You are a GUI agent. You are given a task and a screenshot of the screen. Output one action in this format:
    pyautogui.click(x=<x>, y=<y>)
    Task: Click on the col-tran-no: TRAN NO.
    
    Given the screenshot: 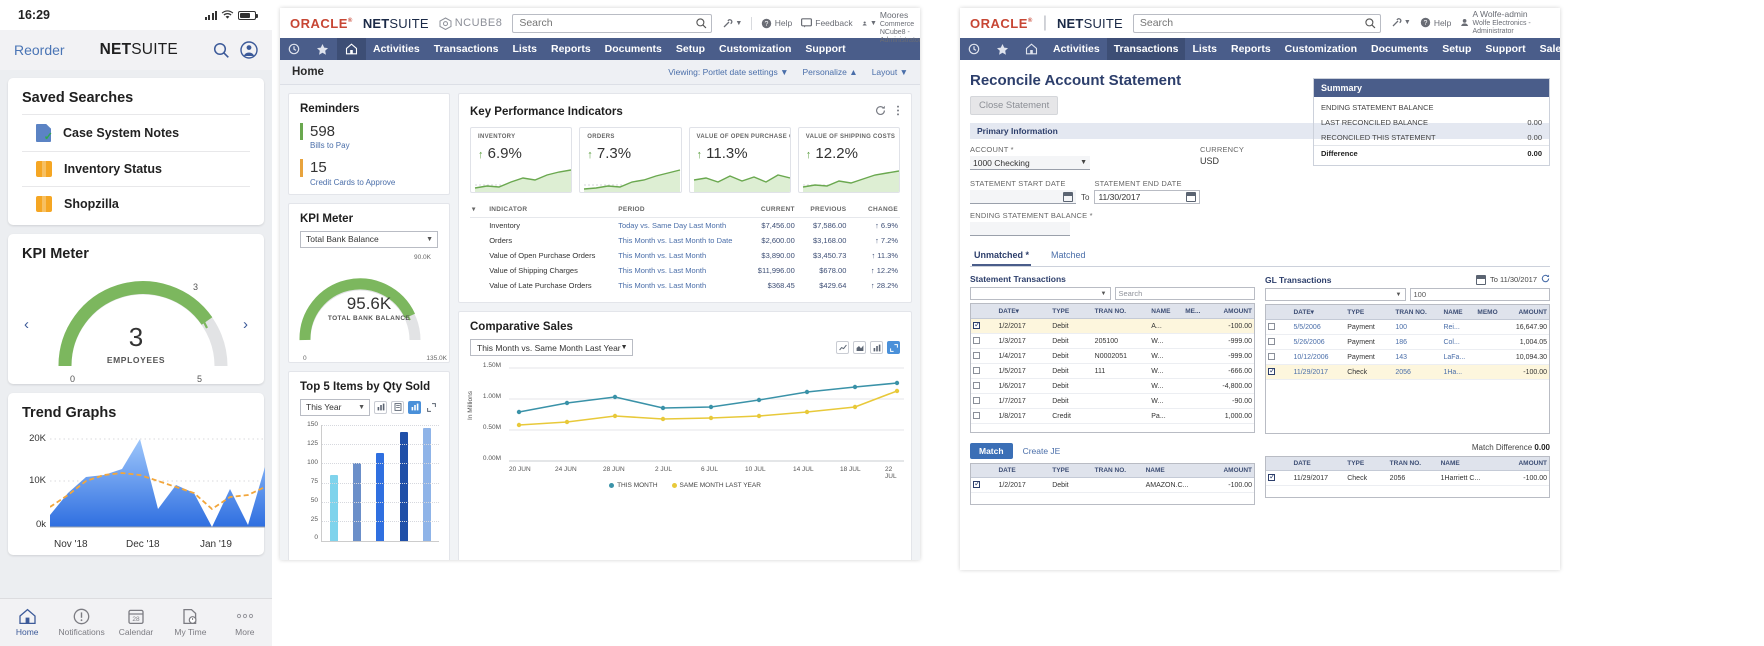 What is the action you would take?
    pyautogui.click(x=1417, y=312)
    